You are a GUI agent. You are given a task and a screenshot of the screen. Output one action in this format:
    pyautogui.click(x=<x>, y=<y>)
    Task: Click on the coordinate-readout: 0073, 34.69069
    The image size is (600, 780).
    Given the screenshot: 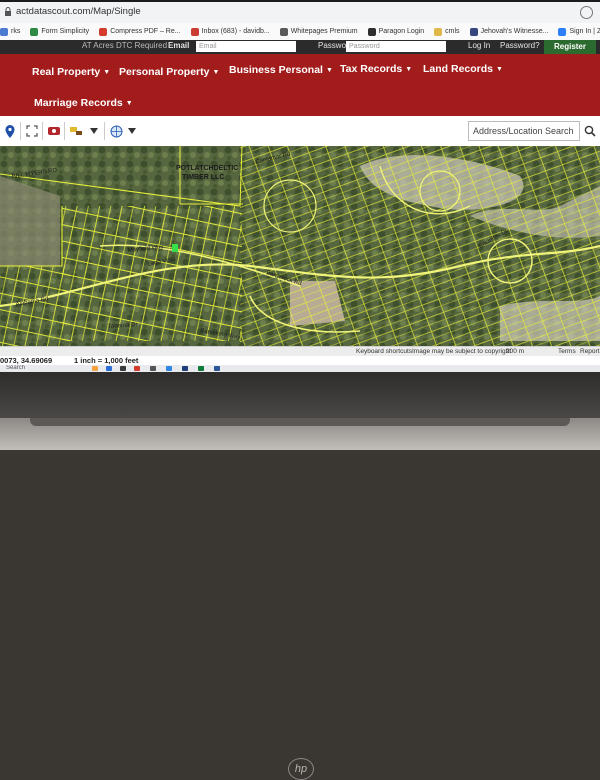 What is the action you would take?
    pyautogui.click(x=26, y=360)
    